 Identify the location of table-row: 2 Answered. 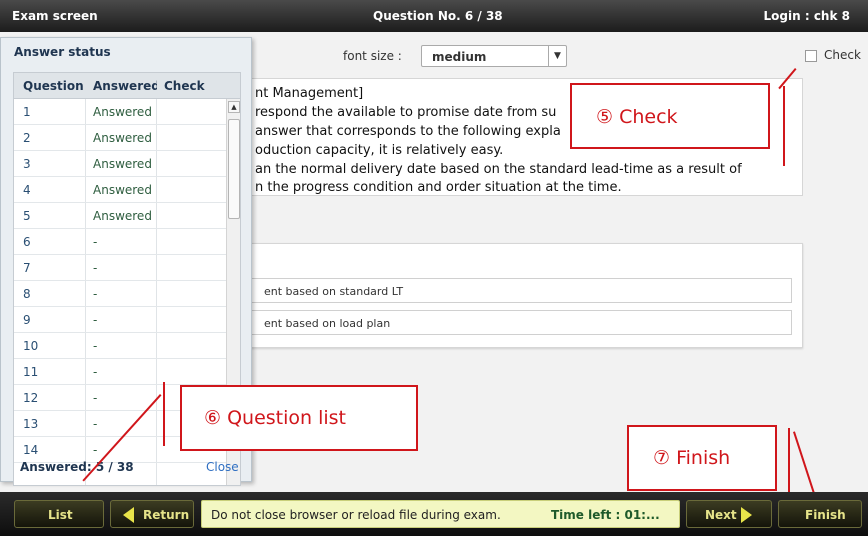
(120, 138).